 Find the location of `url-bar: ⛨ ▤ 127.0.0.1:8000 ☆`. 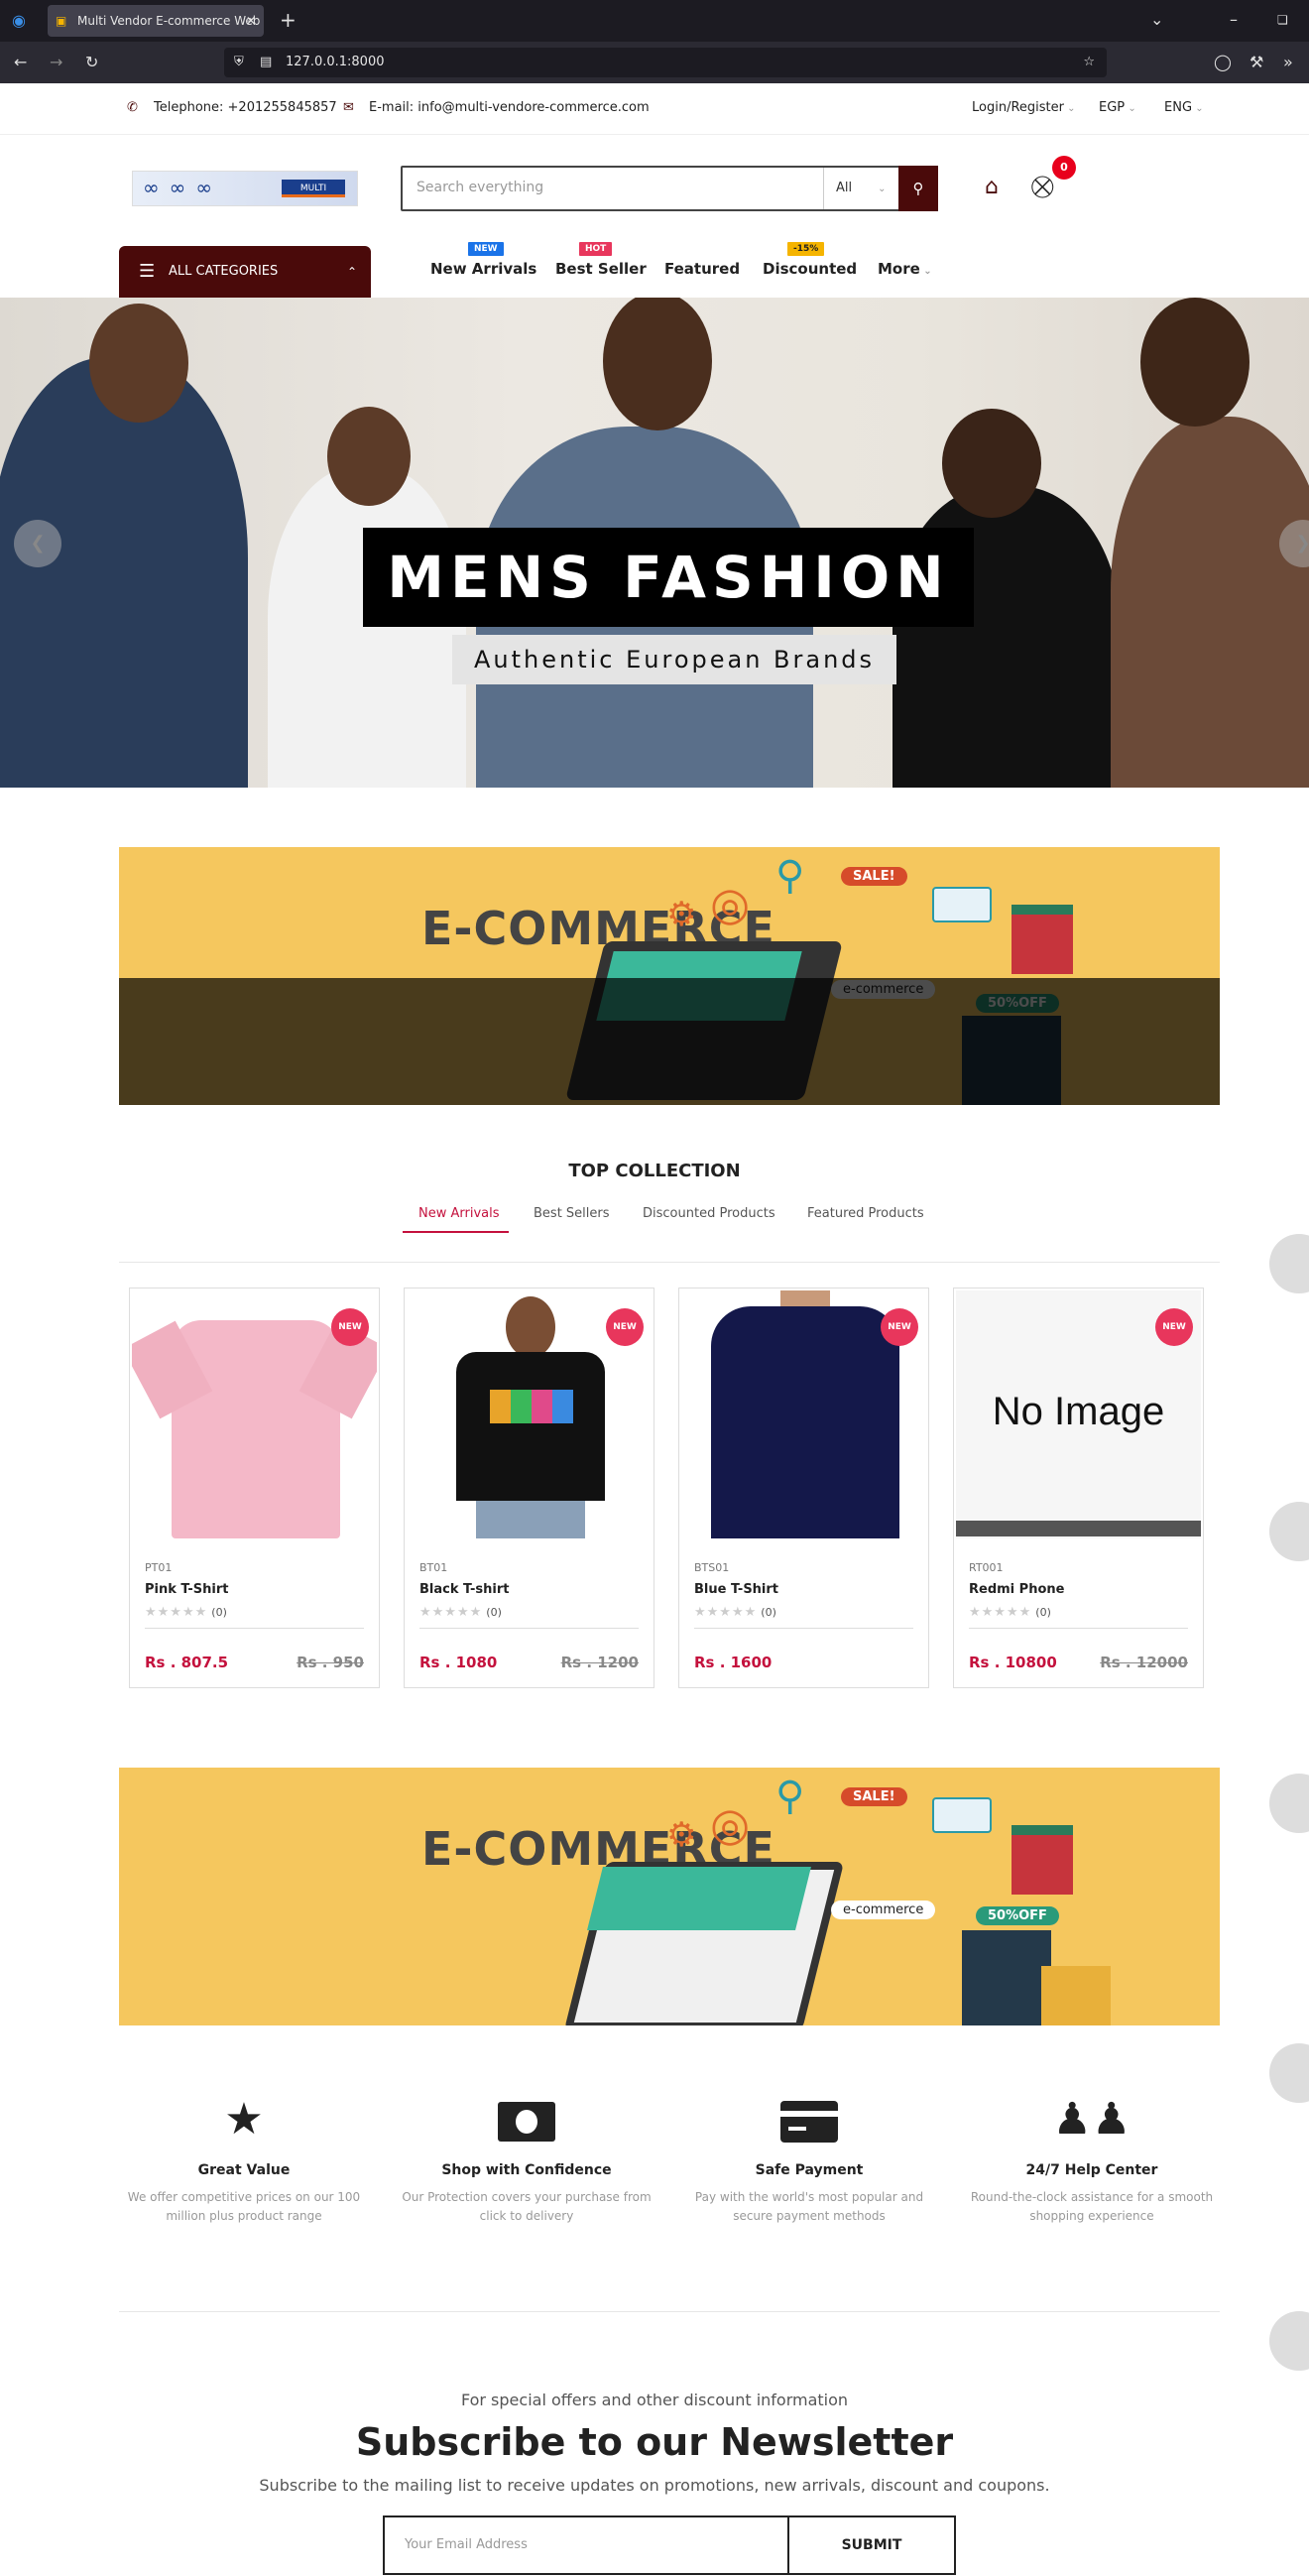

url-bar: ⛨ ▤ 127.0.0.1:8000 ☆ is located at coordinates (665, 62).